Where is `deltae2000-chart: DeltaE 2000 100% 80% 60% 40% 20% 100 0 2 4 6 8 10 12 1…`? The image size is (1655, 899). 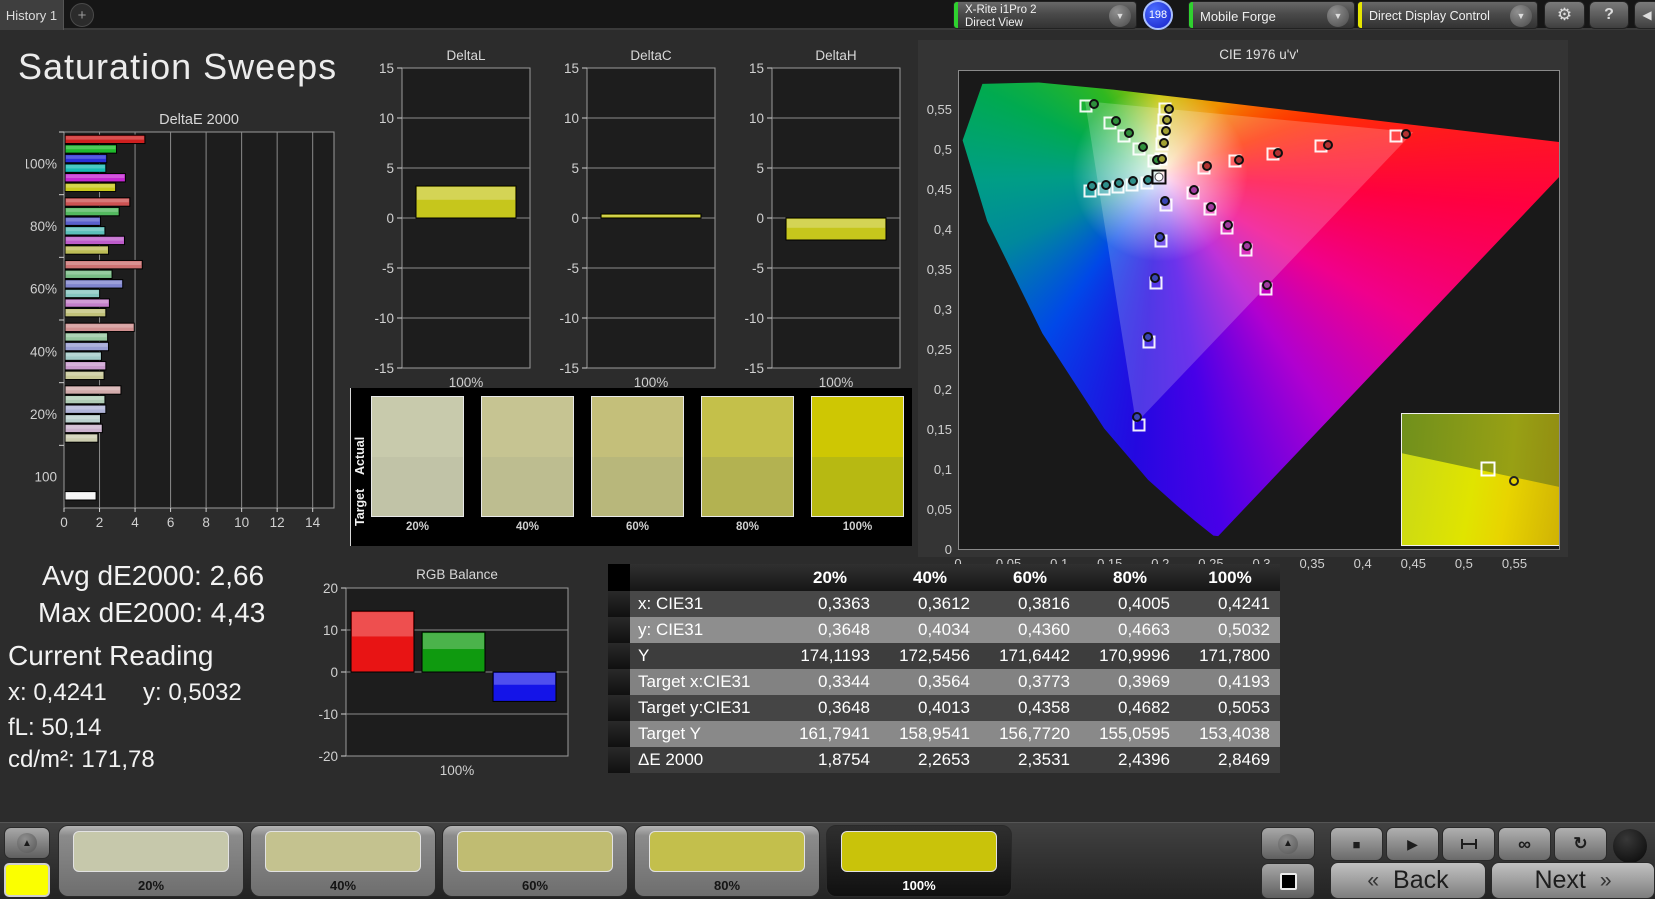 deltae2000-chart: DeltaE 2000 100% 80% 60% 40% 20% 100 0 2 4 6 8 10 12 1… is located at coordinates (180, 321).